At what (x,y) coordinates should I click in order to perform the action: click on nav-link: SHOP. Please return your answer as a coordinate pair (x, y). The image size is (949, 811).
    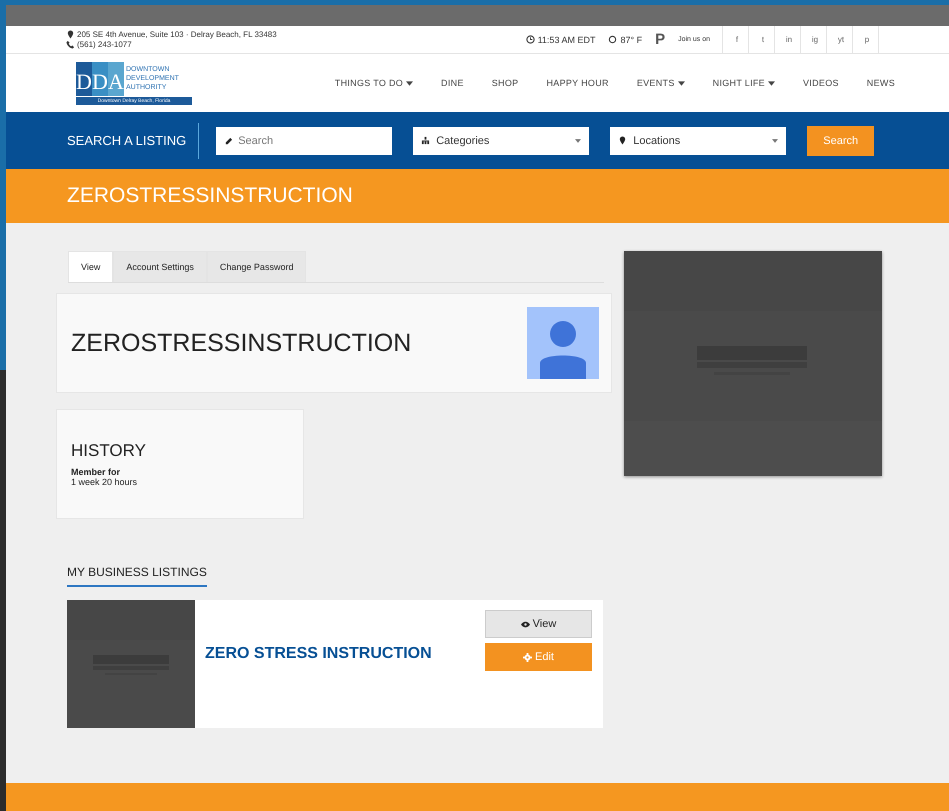
    Looking at the image, I should click on (505, 83).